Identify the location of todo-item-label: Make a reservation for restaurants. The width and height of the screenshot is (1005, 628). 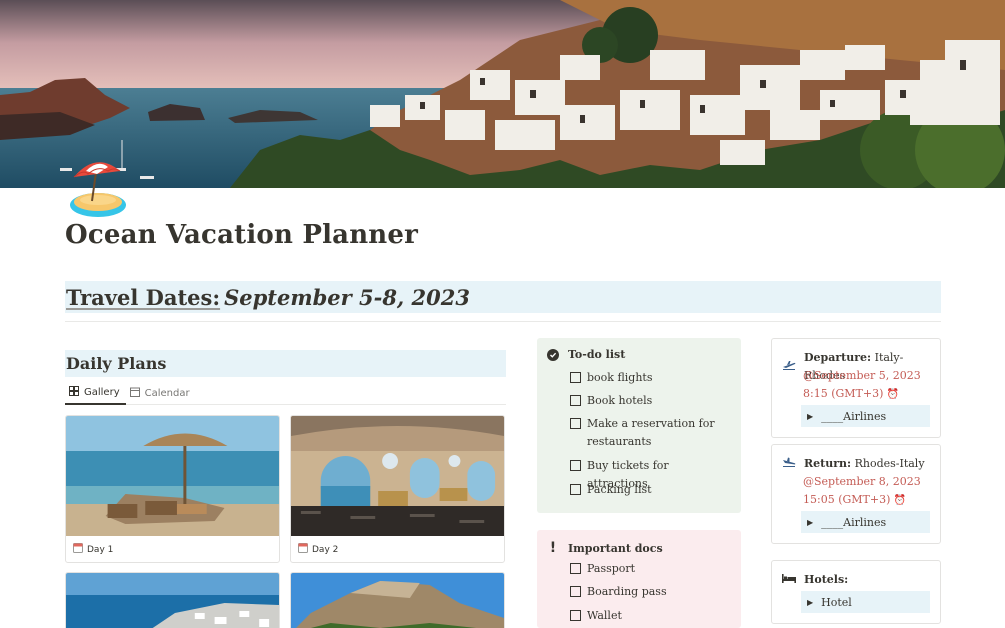
(651, 432).